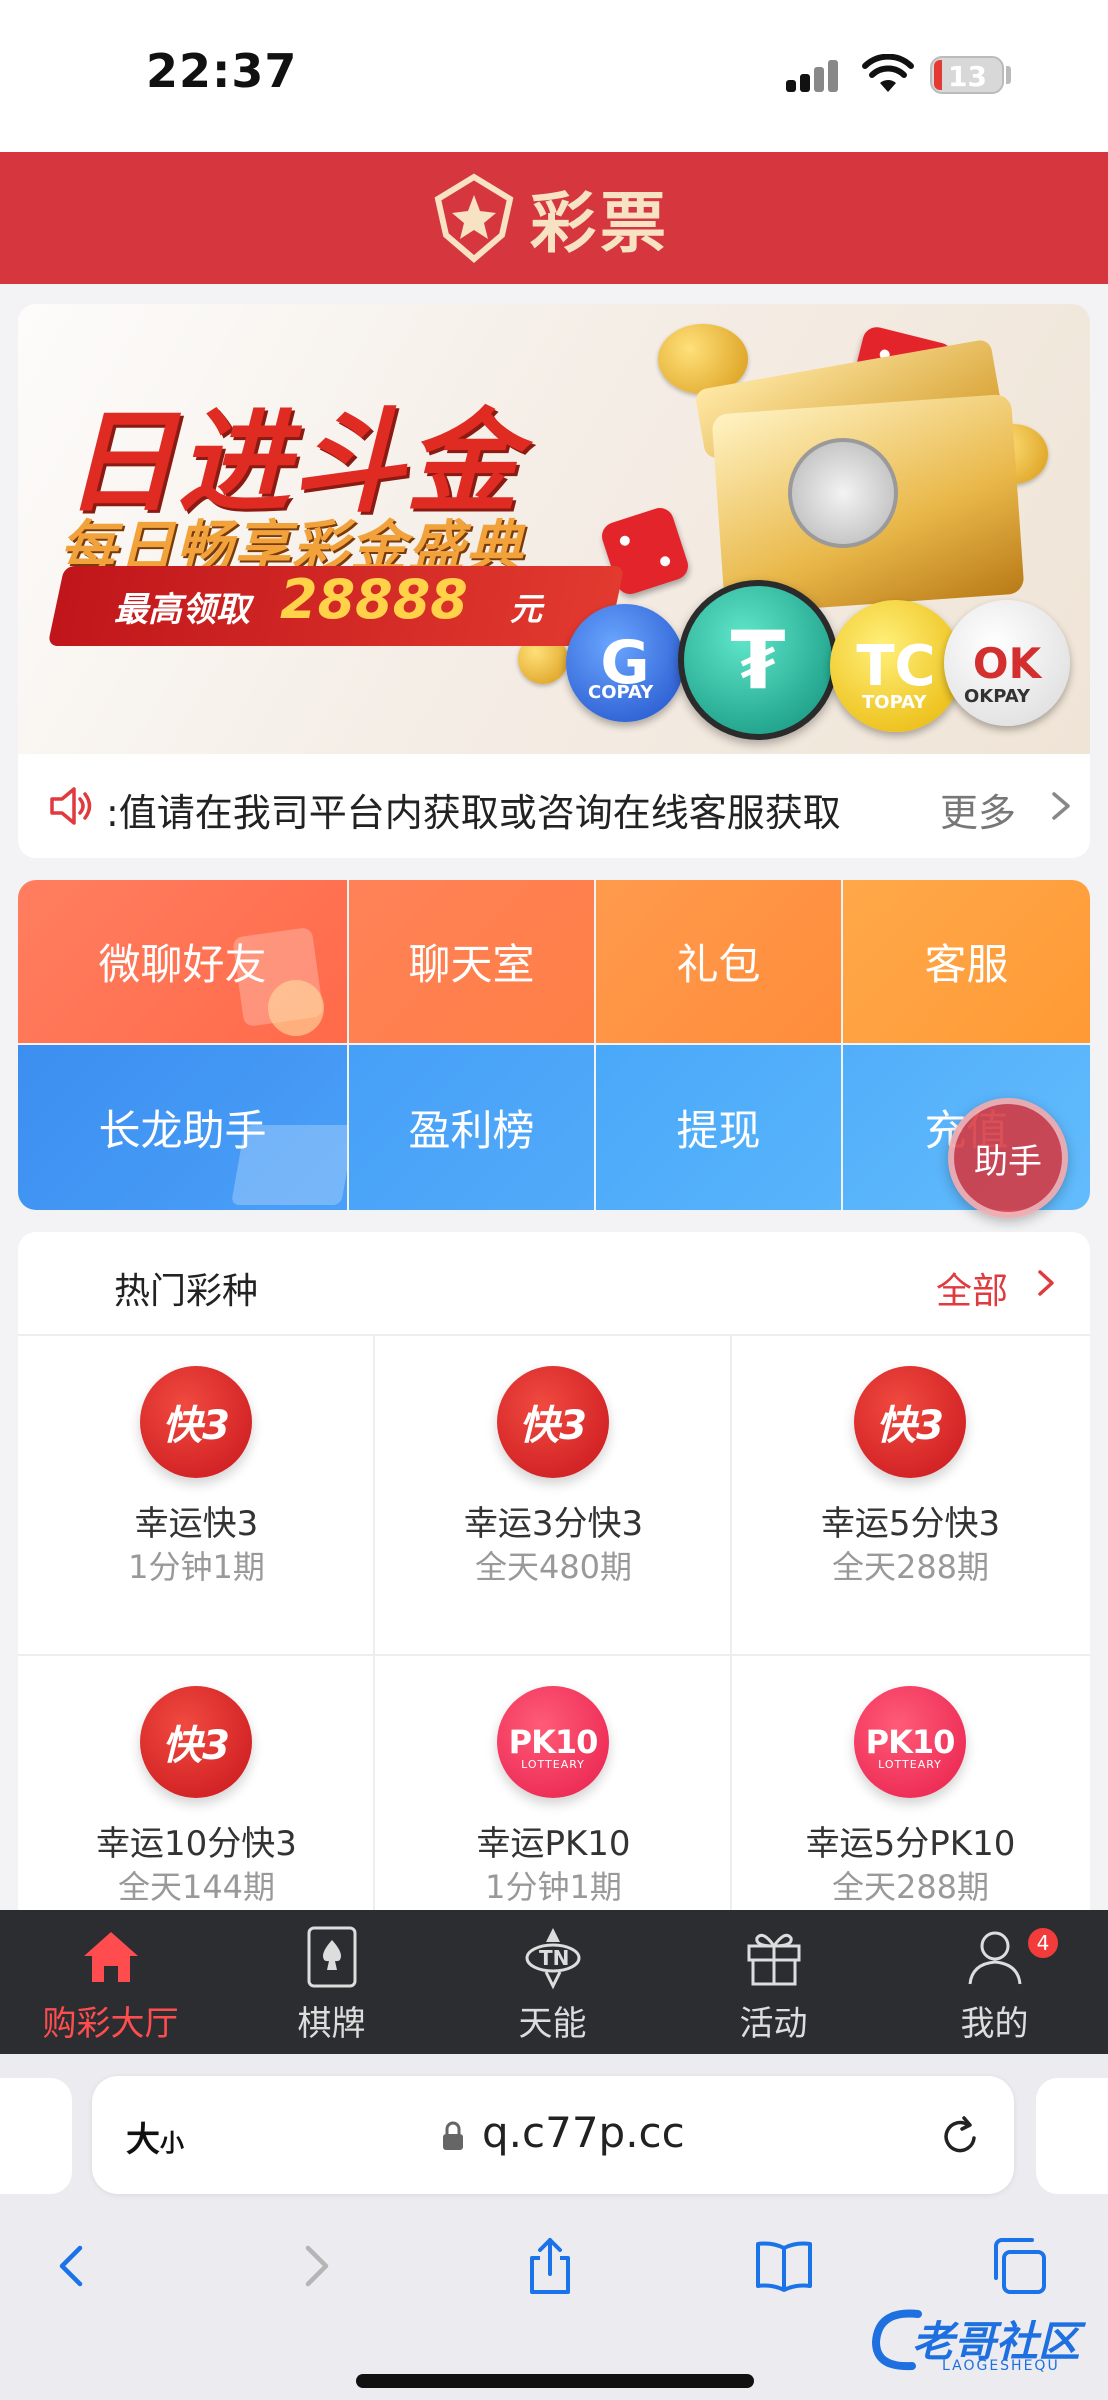  I want to click on tab-tianneng: TN 天能, so click(552, 1982).